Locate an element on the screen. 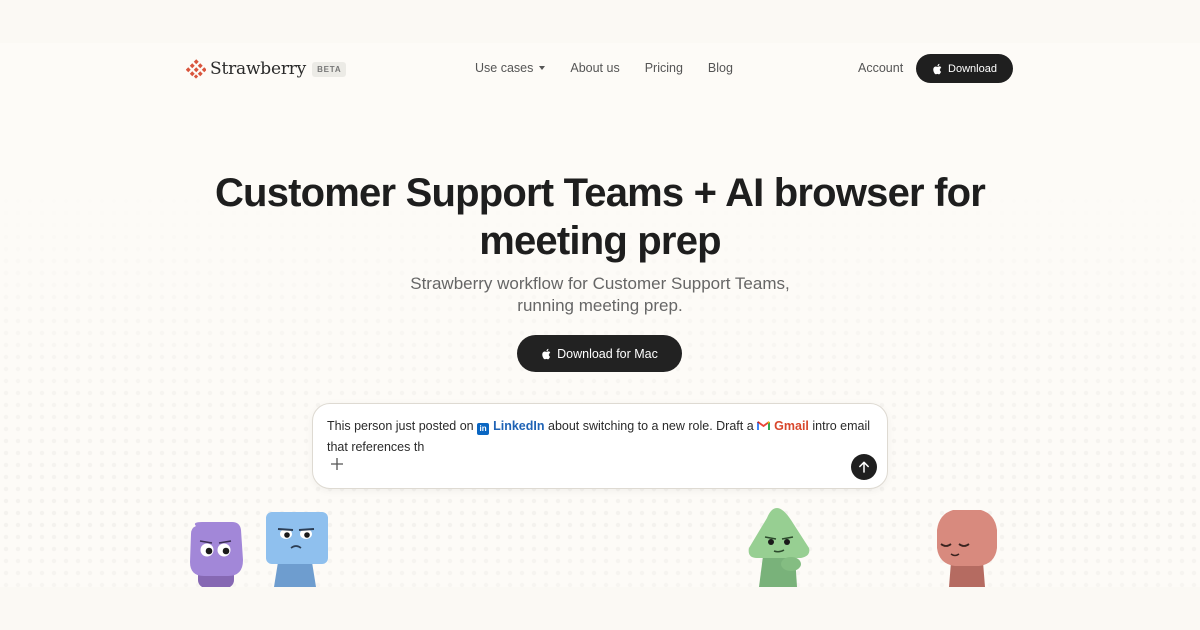 The image size is (1200, 630). menu-item-label: Blog is located at coordinates (720, 68).